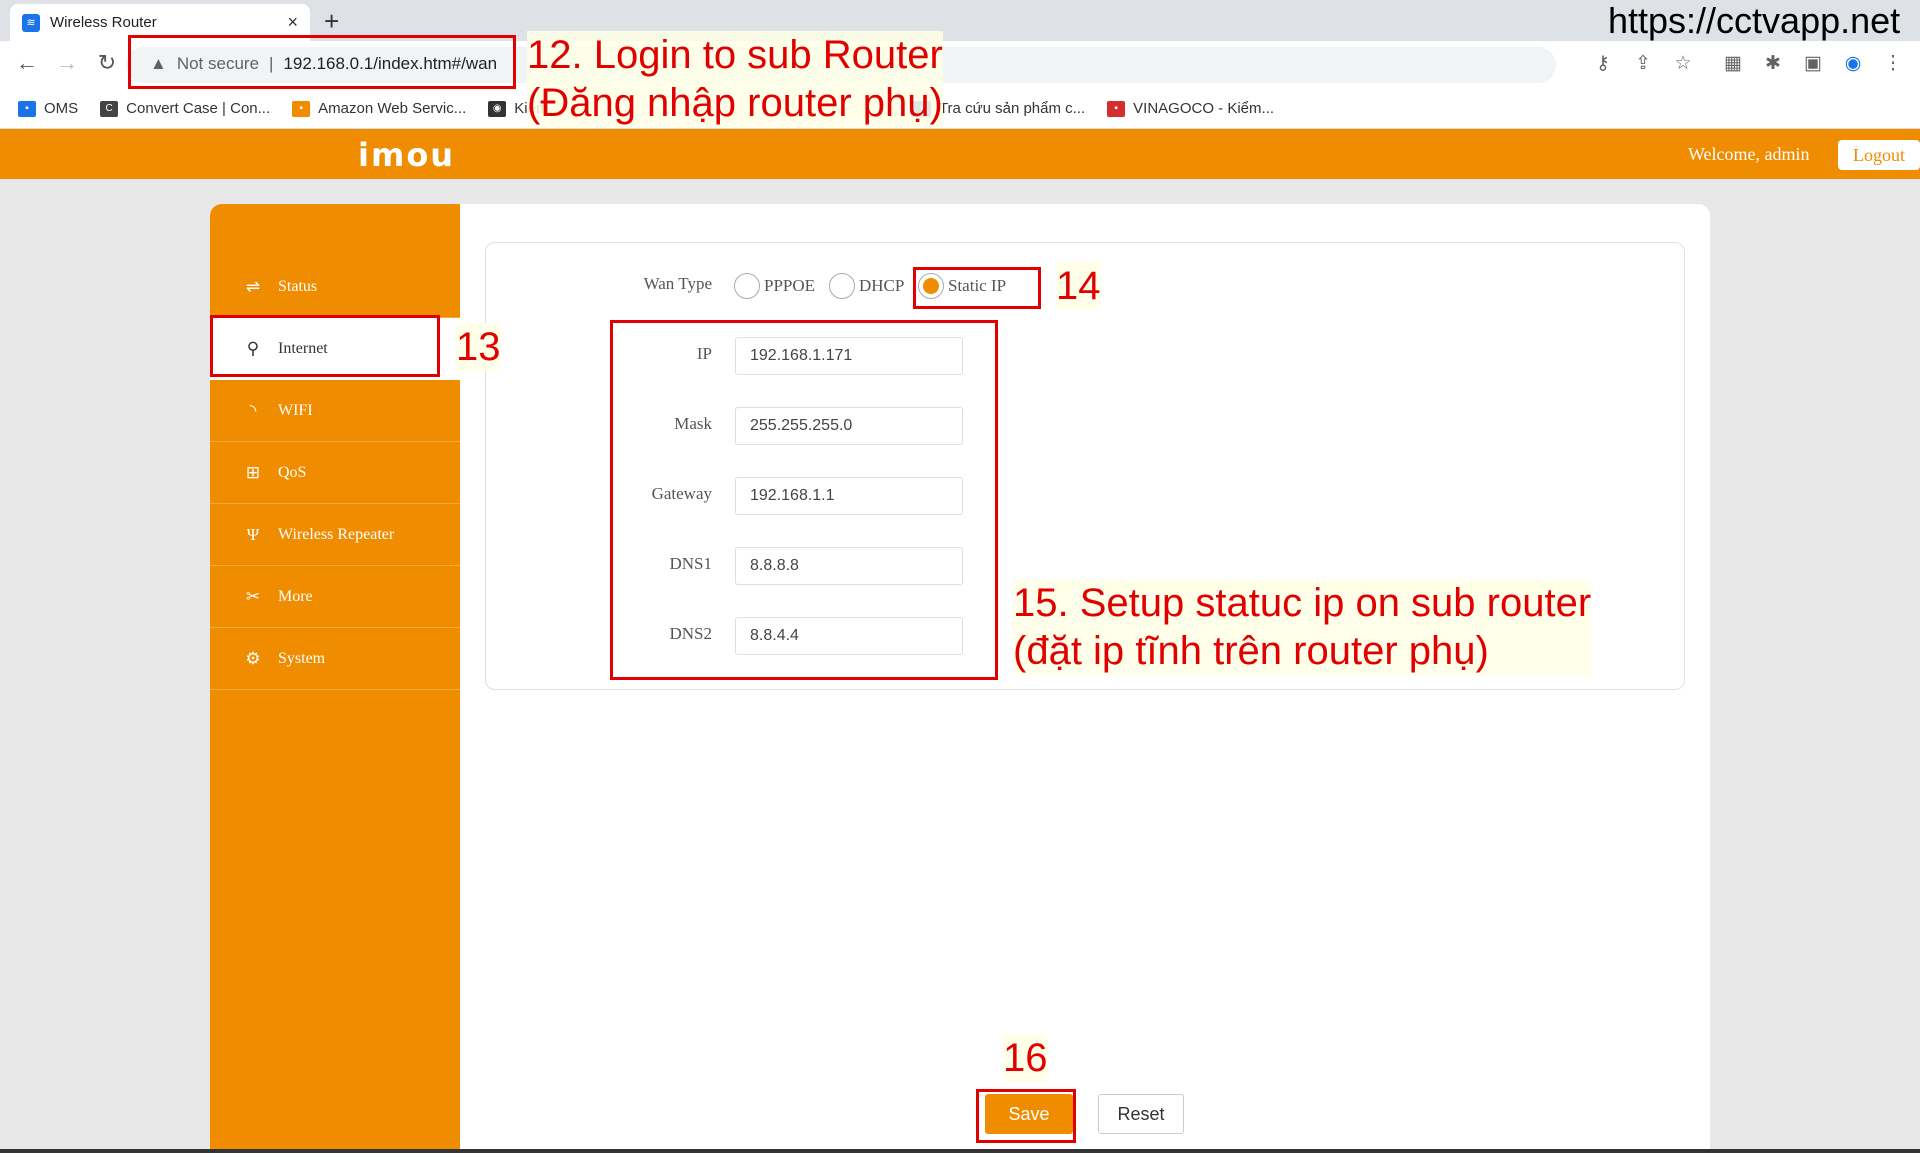  I want to click on router-icon: ⇌, so click(253, 286).